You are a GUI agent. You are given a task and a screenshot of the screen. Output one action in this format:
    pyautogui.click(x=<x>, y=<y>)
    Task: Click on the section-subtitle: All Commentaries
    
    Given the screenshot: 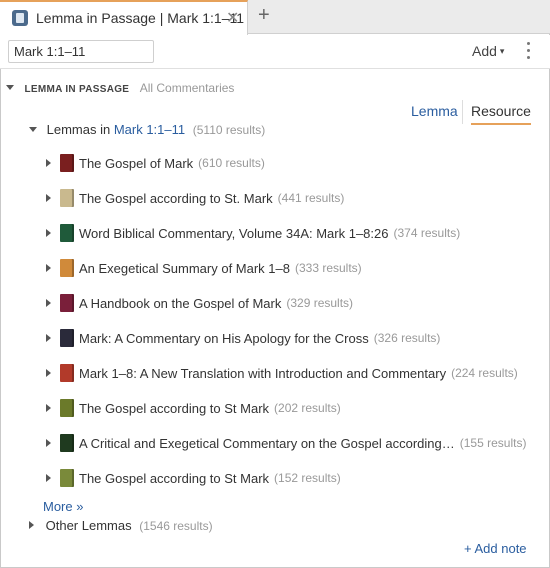 What is the action you would take?
    pyautogui.click(x=187, y=88)
    